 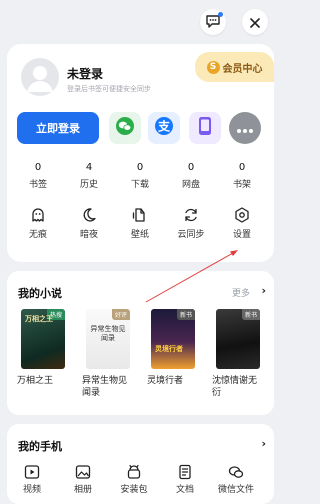 I want to click on video-icon, so click(x=32, y=472).